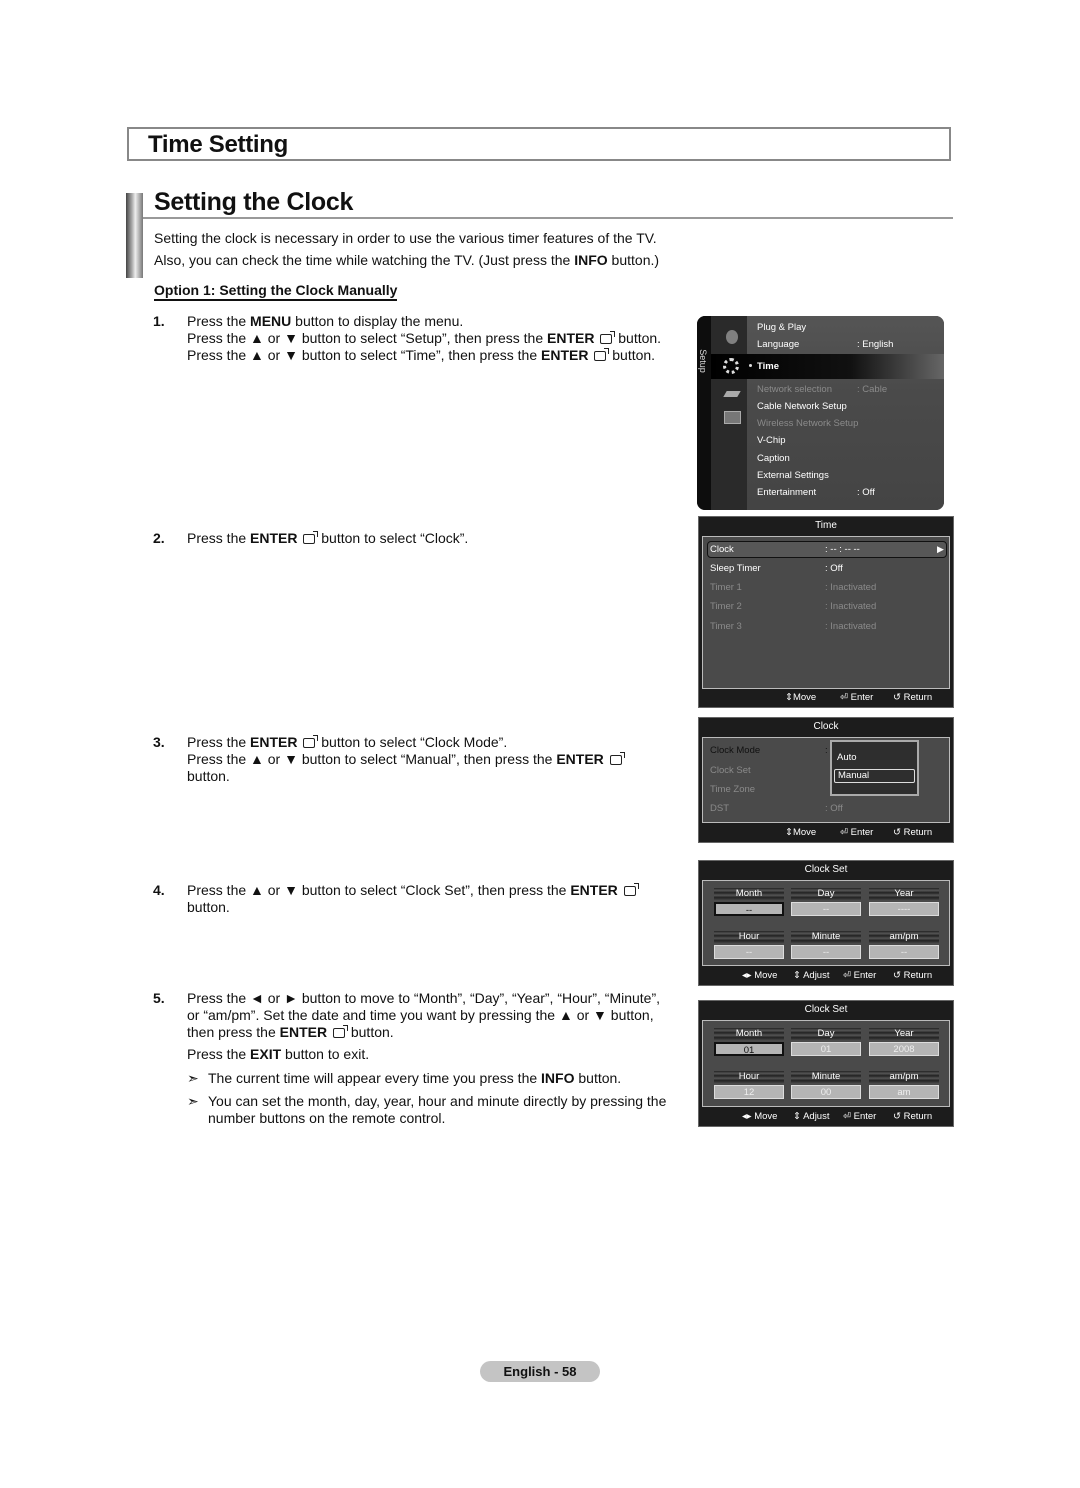 This screenshot has height=1488, width=1080. I want to click on page-number-badge: English - 58, so click(540, 1371).